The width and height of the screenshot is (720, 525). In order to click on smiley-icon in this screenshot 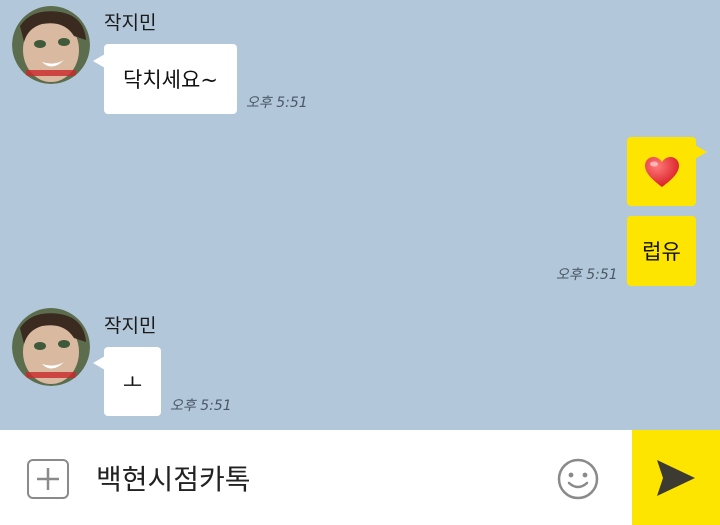, I will do `click(578, 479)`.